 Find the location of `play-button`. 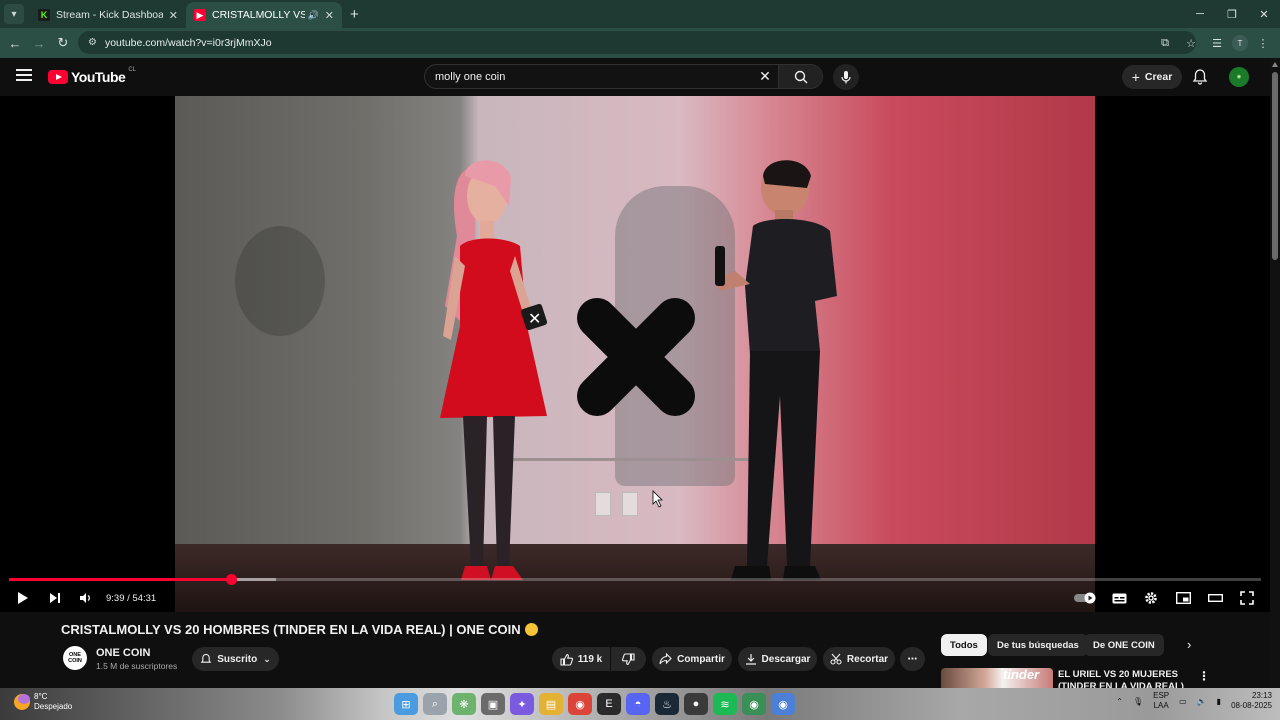

play-button is located at coordinates (23, 598).